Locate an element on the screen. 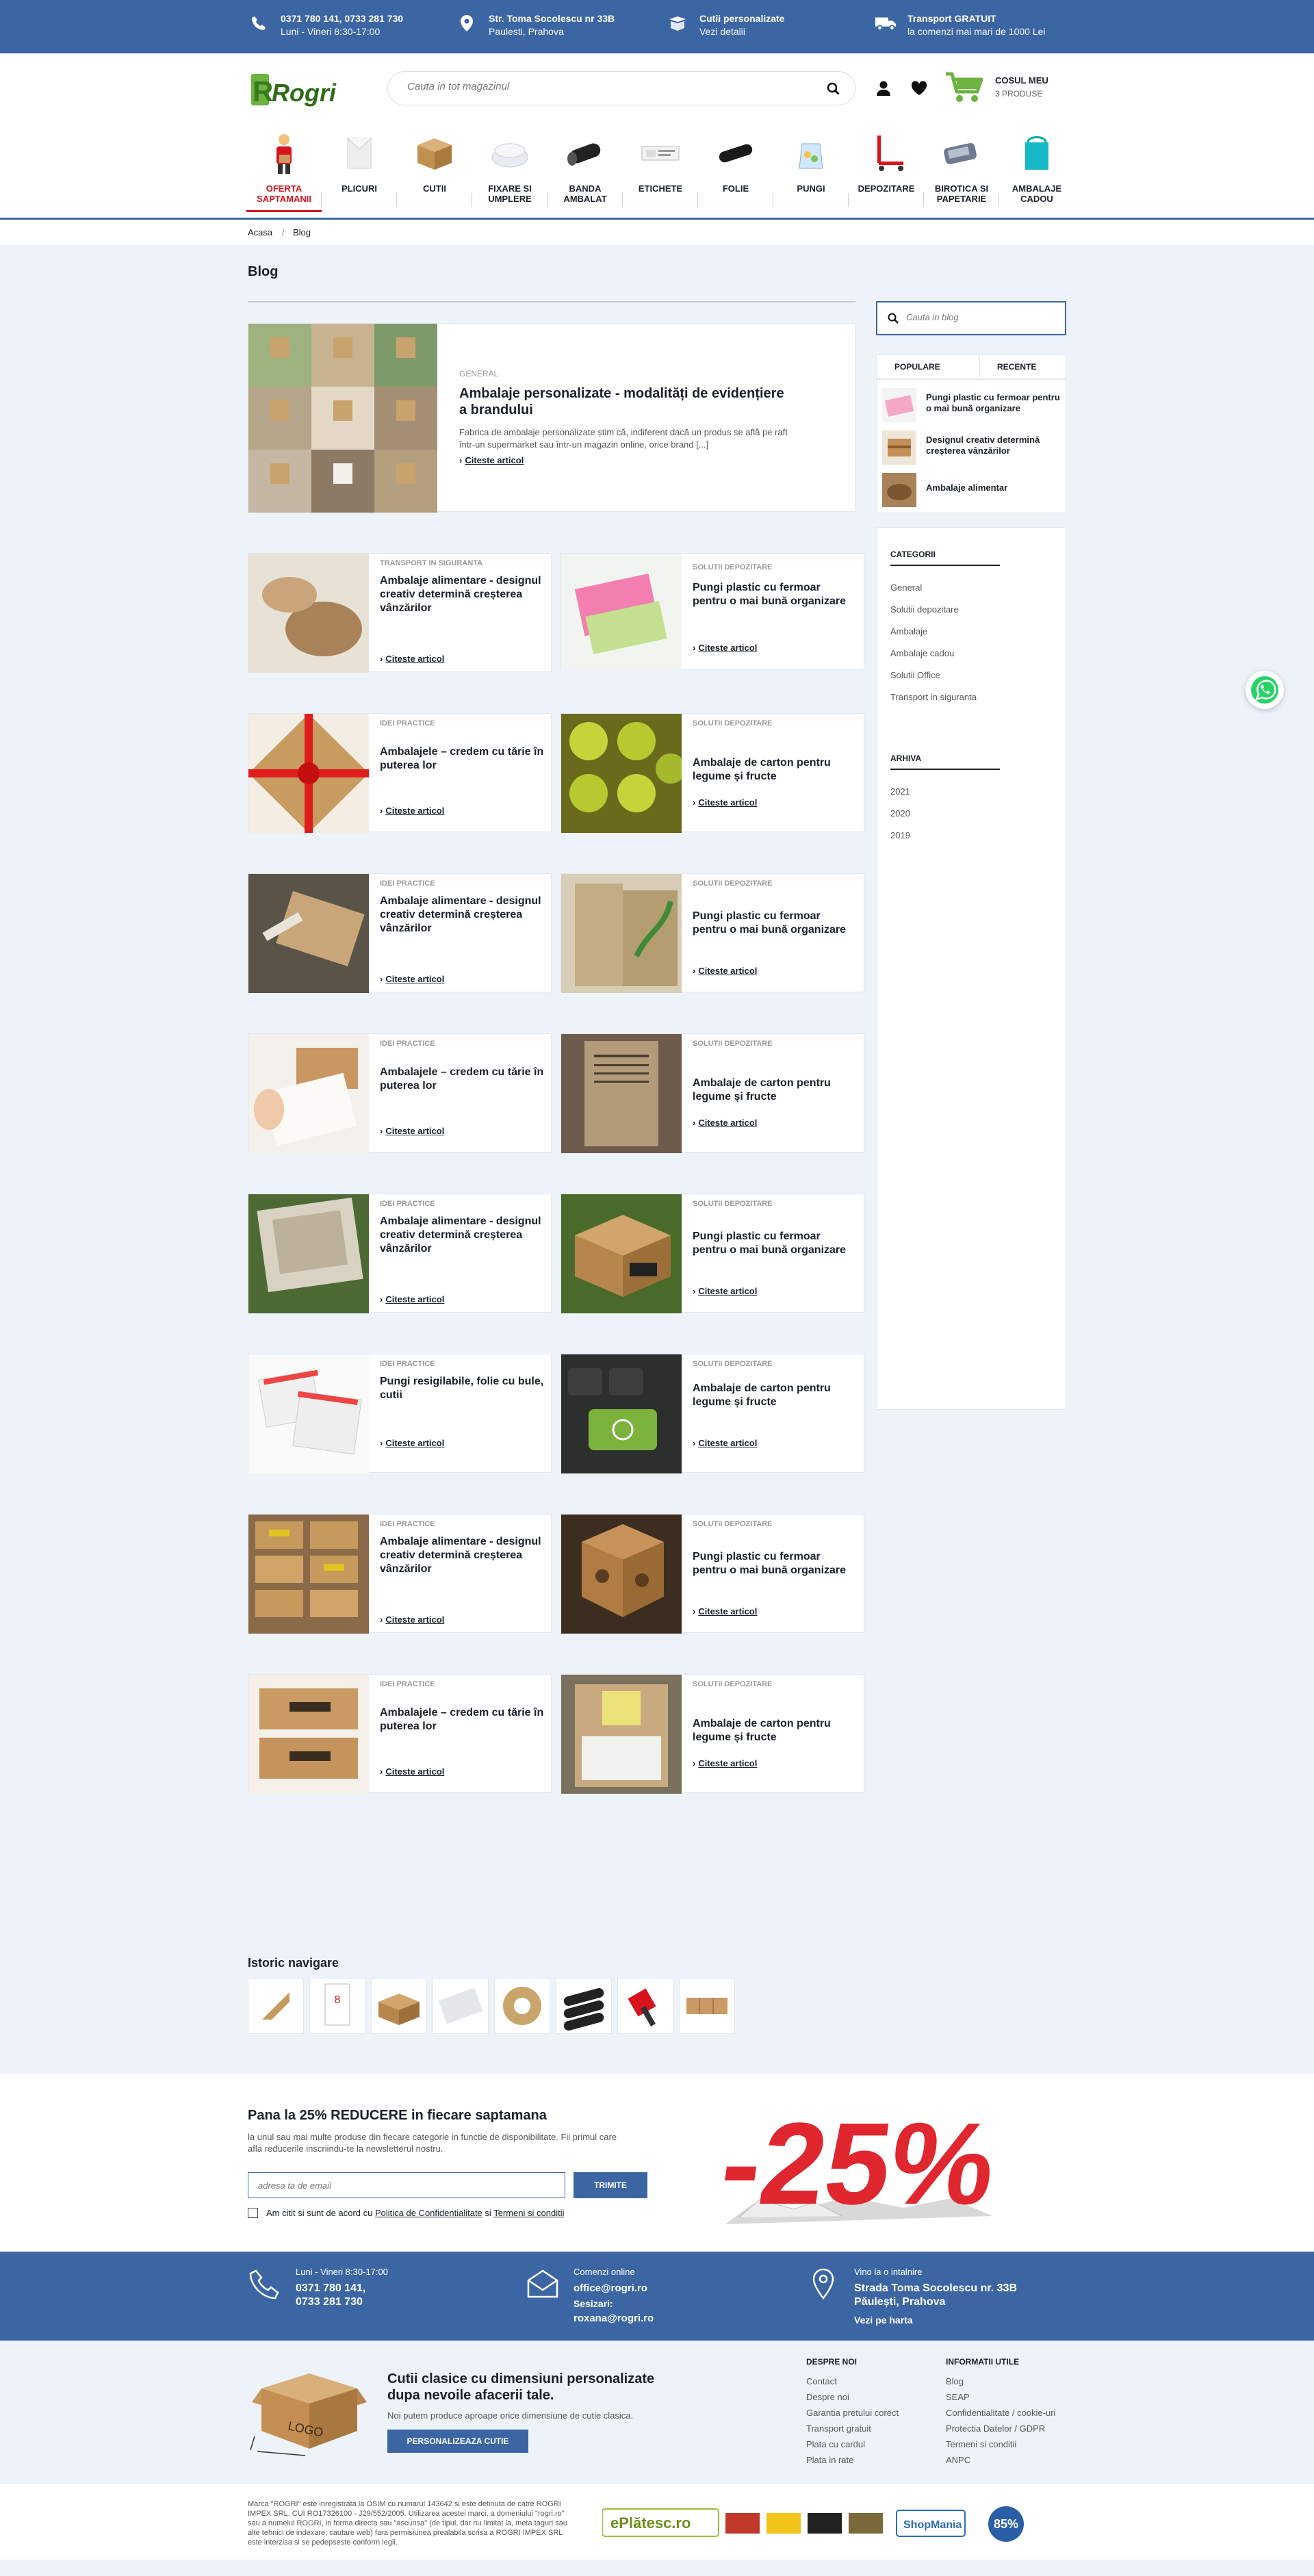 This screenshot has width=1314, height=2576. article-title: Pungi resigilabile, folie cu bule, cutii is located at coordinates (462, 1388).